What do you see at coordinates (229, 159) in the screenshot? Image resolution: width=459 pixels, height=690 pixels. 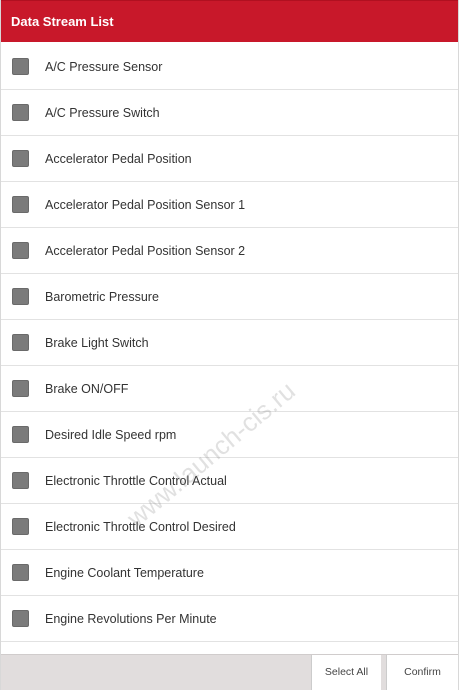 I see `list-item: Accelerator Pedal Position` at bounding box center [229, 159].